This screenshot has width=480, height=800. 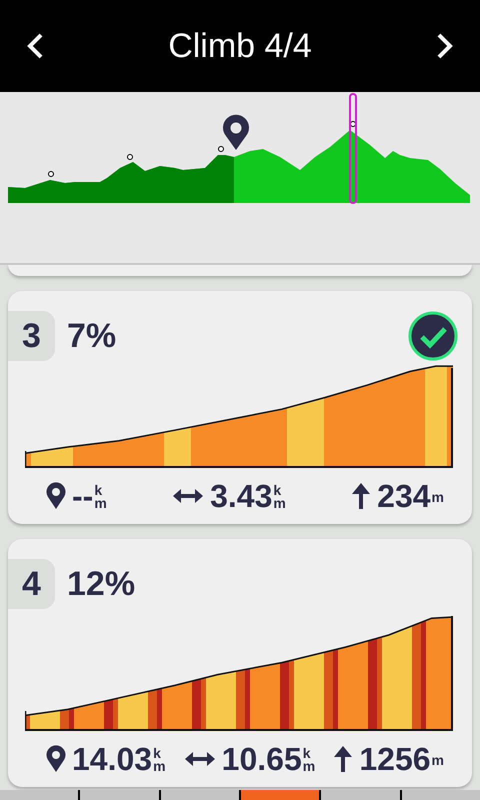 I want to click on climb-grade: 12%, so click(x=101, y=584).